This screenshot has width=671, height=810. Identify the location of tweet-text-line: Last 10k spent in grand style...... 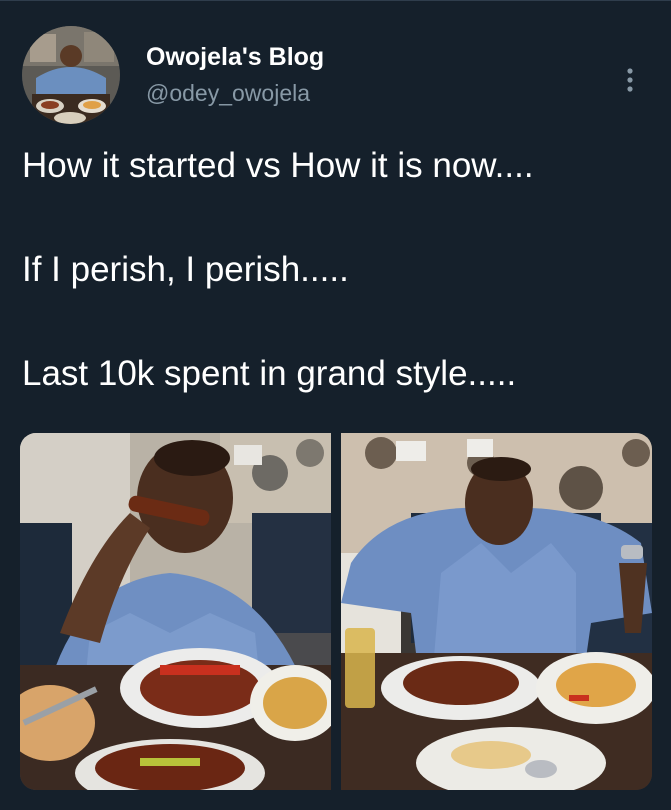
(269, 373).